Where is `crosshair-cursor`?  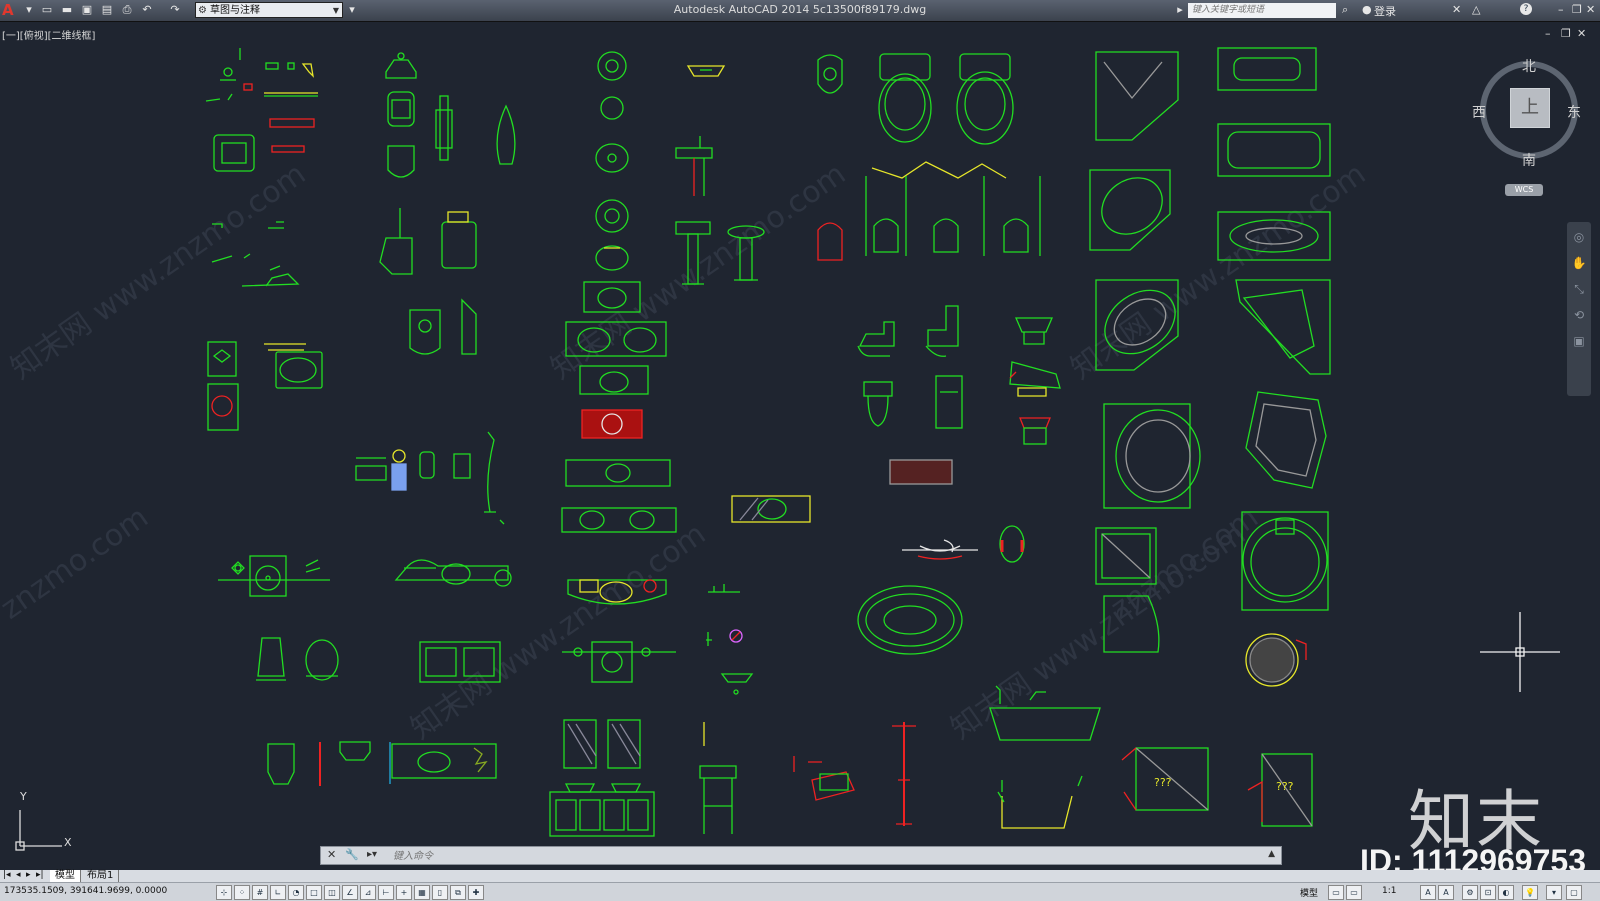 crosshair-cursor is located at coordinates (1520, 652).